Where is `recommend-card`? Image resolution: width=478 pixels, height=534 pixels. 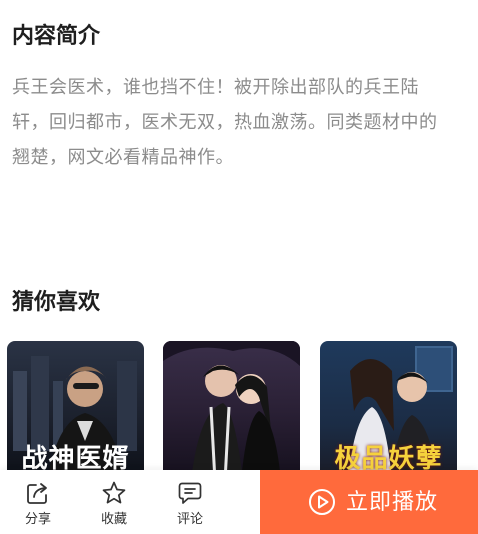
recommend-card is located at coordinates (231, 406).